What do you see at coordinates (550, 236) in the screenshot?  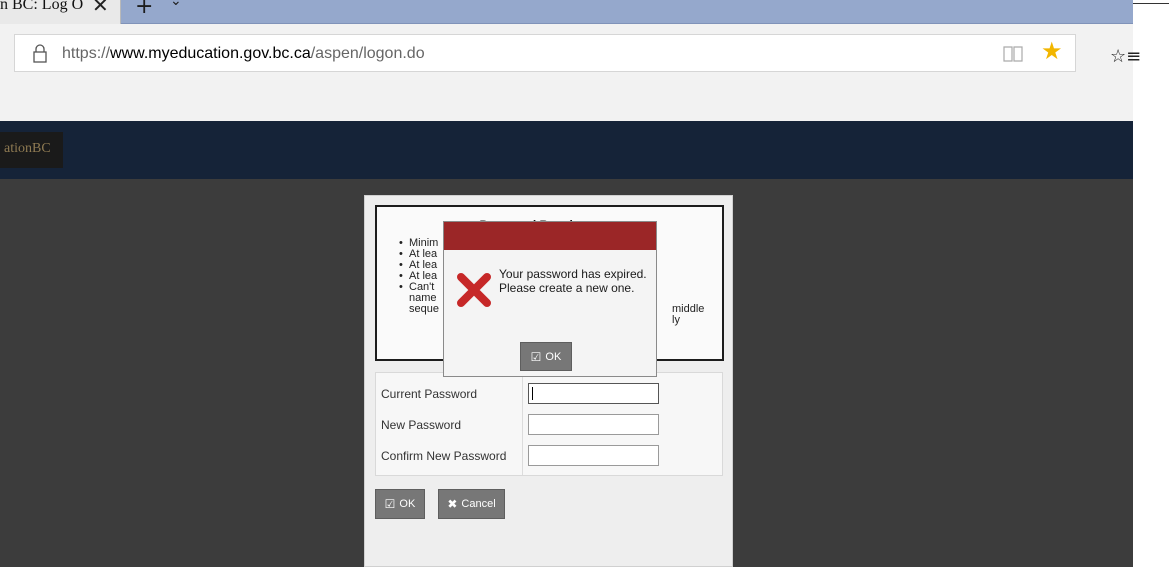 I see `dialog-header` at bounding box center [550, 236].